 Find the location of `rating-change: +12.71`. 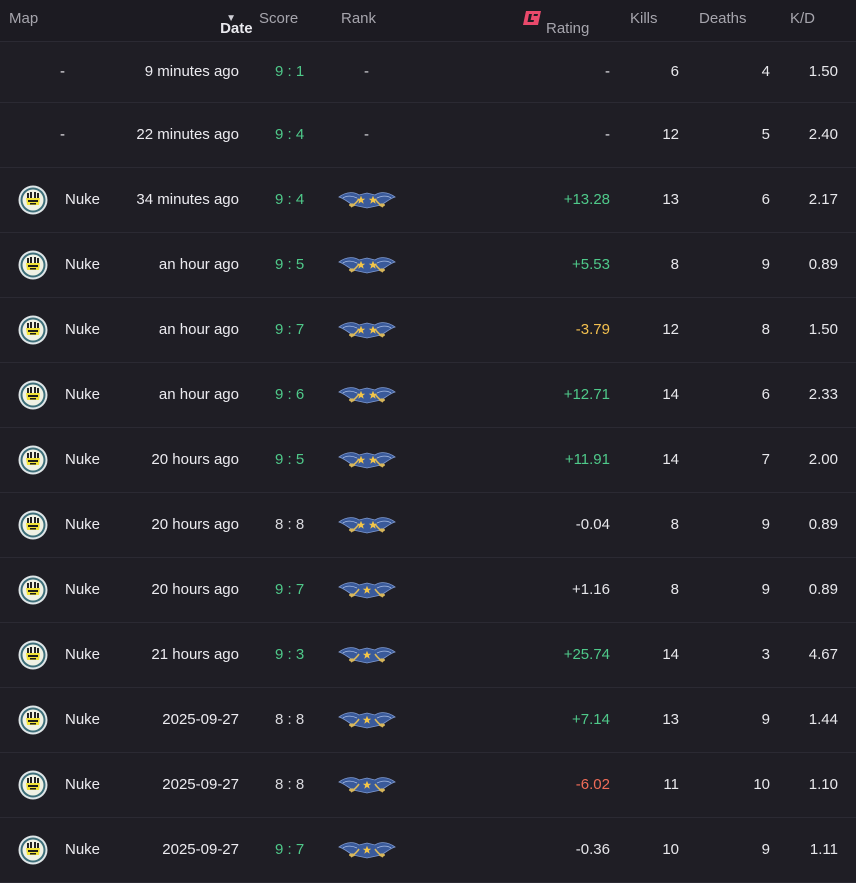

rating-change: +12.71 is located at coordinates (586, 394).